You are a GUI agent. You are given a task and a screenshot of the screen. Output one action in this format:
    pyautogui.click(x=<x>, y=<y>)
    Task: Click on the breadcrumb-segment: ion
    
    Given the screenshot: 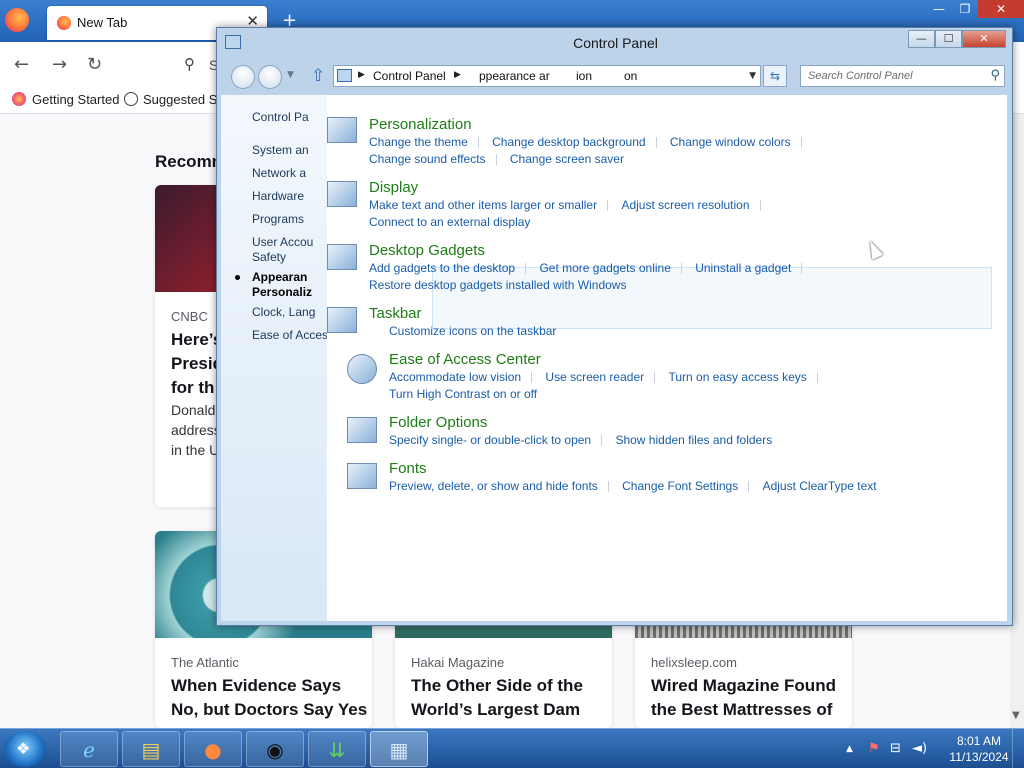 What is the action you would take?
    pyautogui.click(x=584, y=76)
    